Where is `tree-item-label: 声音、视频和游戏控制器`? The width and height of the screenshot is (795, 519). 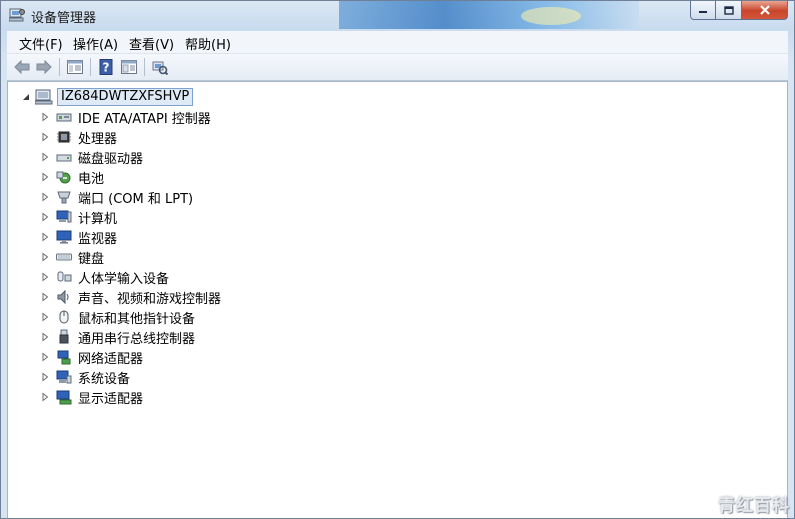
tree-item-label: 声音、视频和游戏控制器 is located at coordinates (149, 297).